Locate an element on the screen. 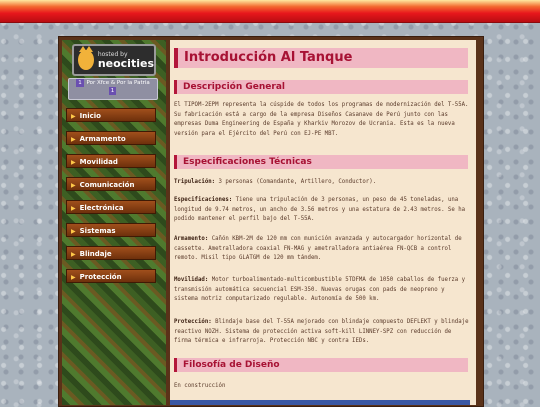 Image resolution: width=540 pixels, height=407 pixels. bottom-bar is located at coordinates (320, 402).